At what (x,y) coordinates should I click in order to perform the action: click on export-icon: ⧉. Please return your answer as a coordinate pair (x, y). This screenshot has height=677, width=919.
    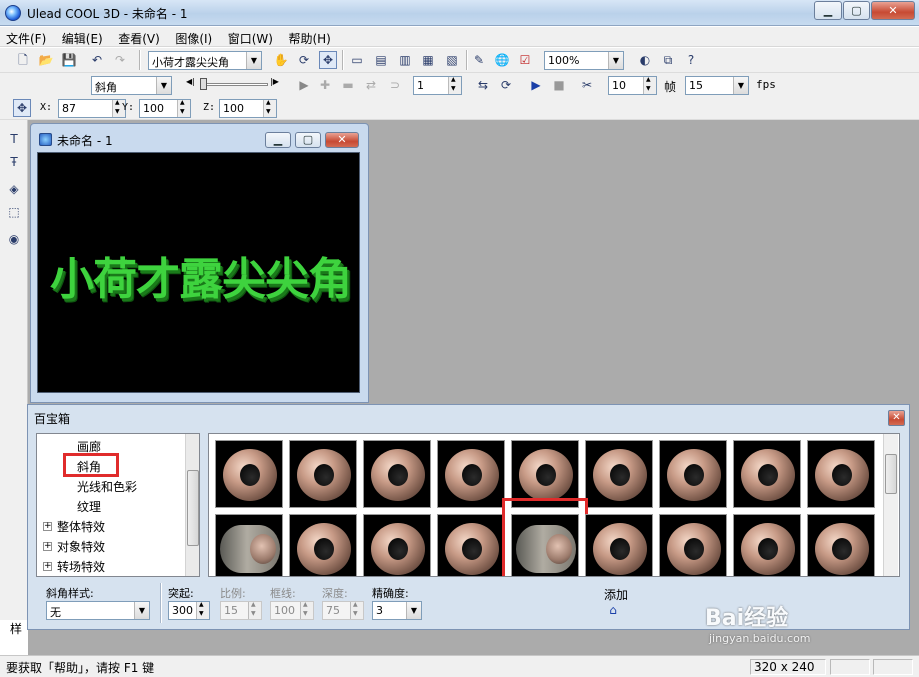
    Looking at the image, I should click on (668, 60).